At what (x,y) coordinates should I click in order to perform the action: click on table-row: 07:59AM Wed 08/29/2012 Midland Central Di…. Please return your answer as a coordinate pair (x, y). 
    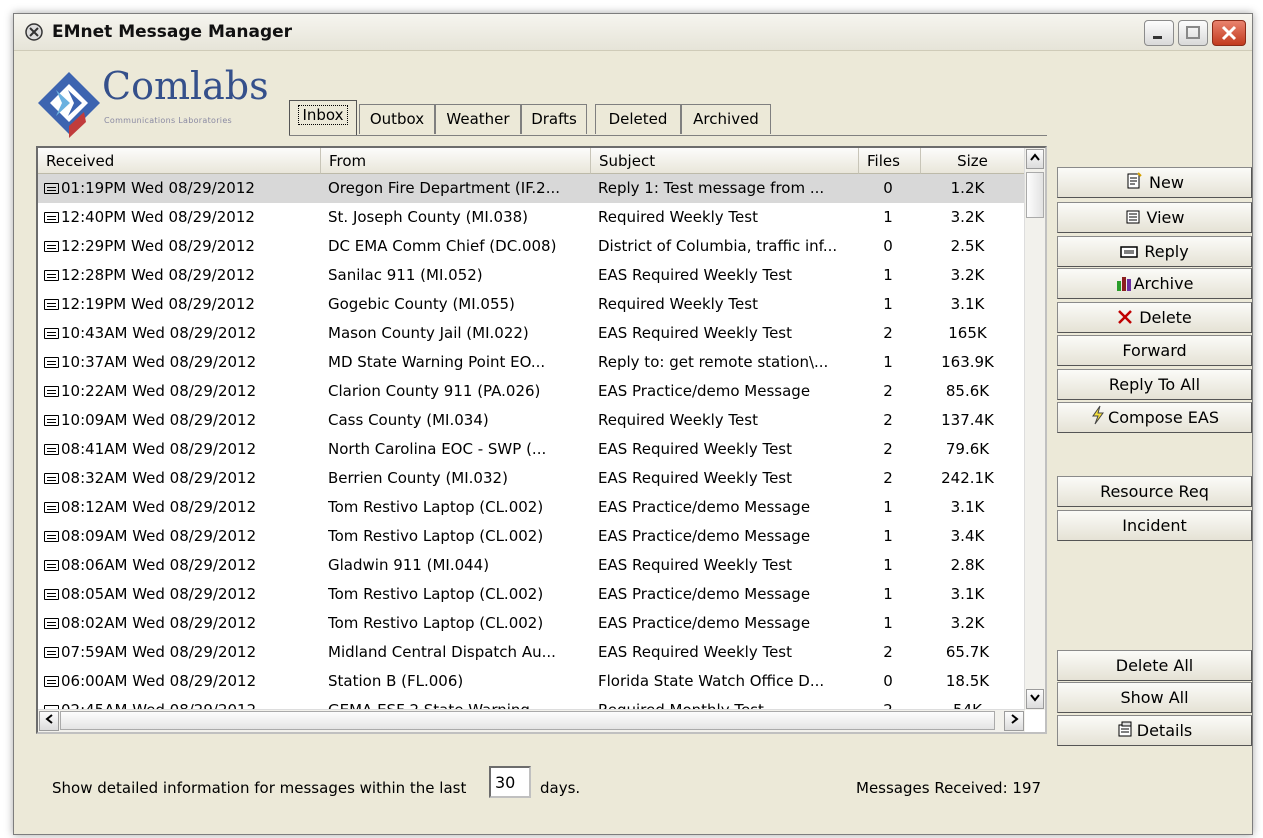
    Looking at the image, I should click on (531, 652).